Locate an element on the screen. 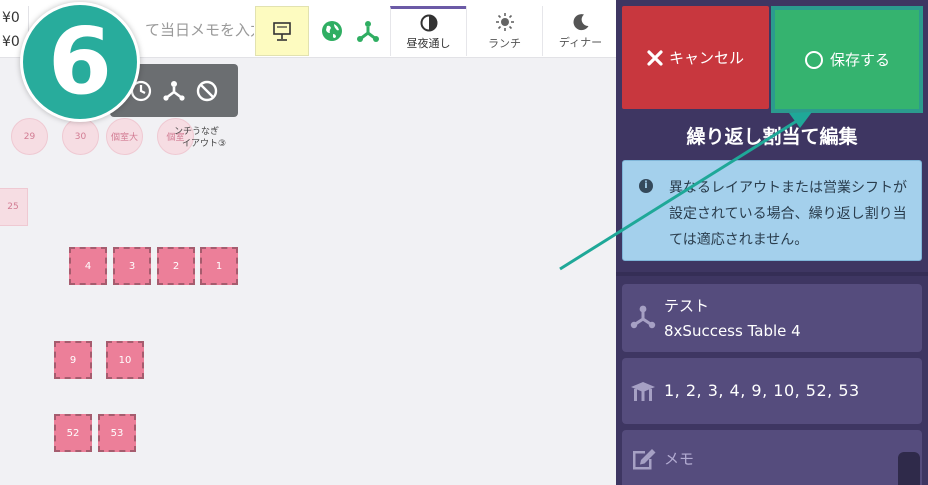  close-icon is located at coordinates (655, 57).